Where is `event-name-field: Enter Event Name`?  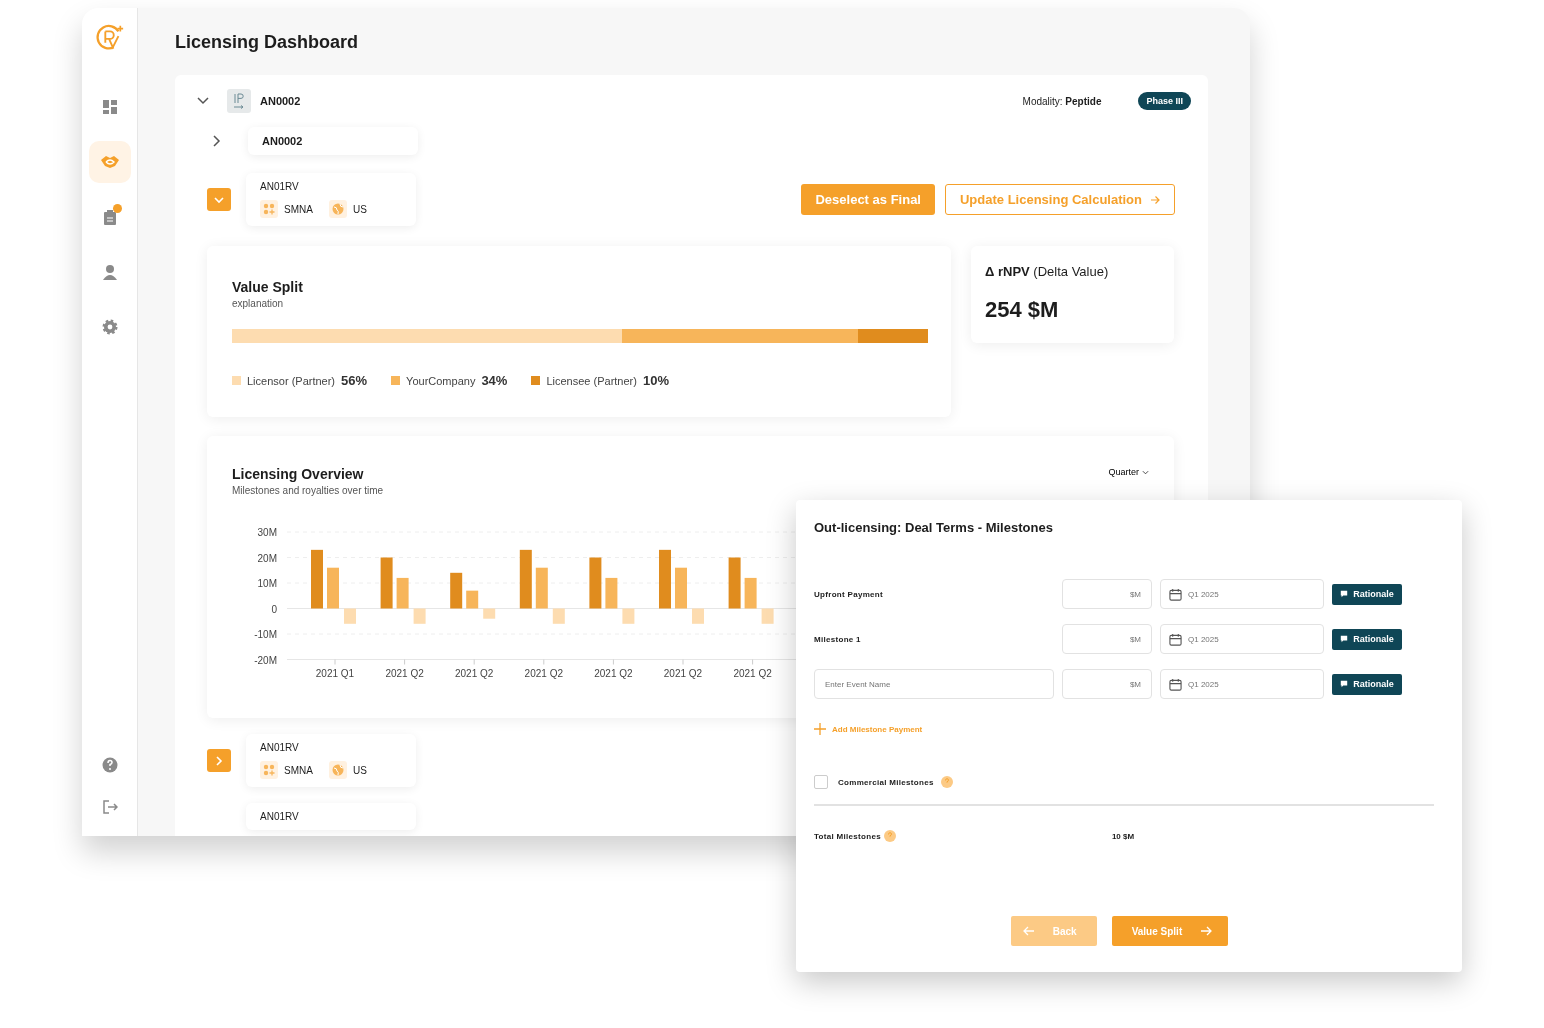 event-name-field: Enter Event Name is located at coordinates (934, 684).